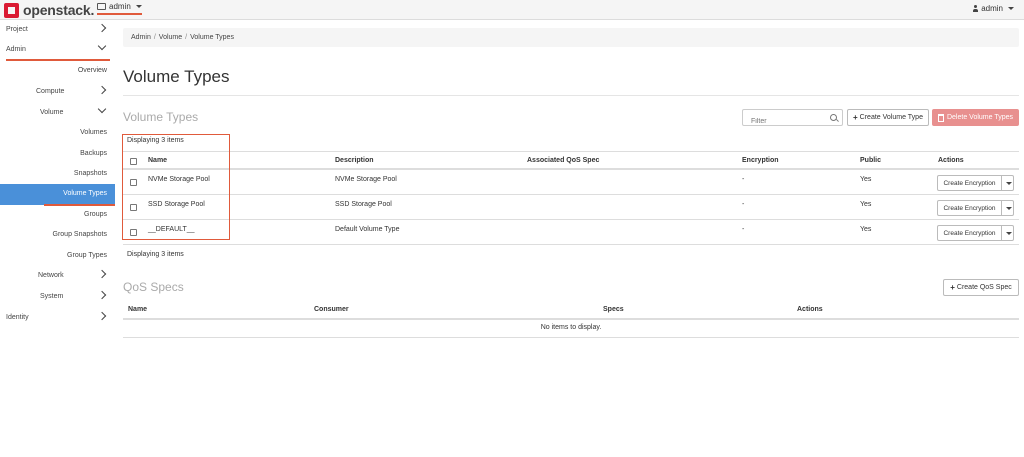 The height and width of the screenshot is (457, 1024). What do you see at coordinates (363, 204) in the screenshot?
I see `cell-description: SSD Storage Pool` at bounding box center [363, 204].